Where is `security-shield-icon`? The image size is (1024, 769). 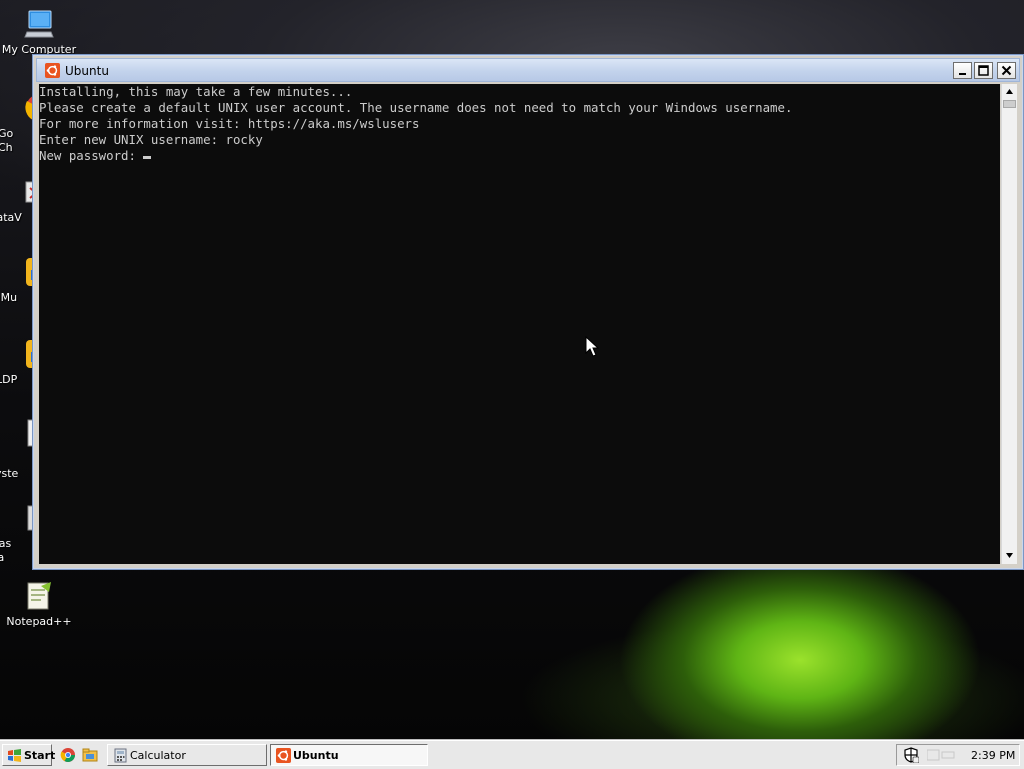
security-shield-icon is located at coordinates (911, 755).